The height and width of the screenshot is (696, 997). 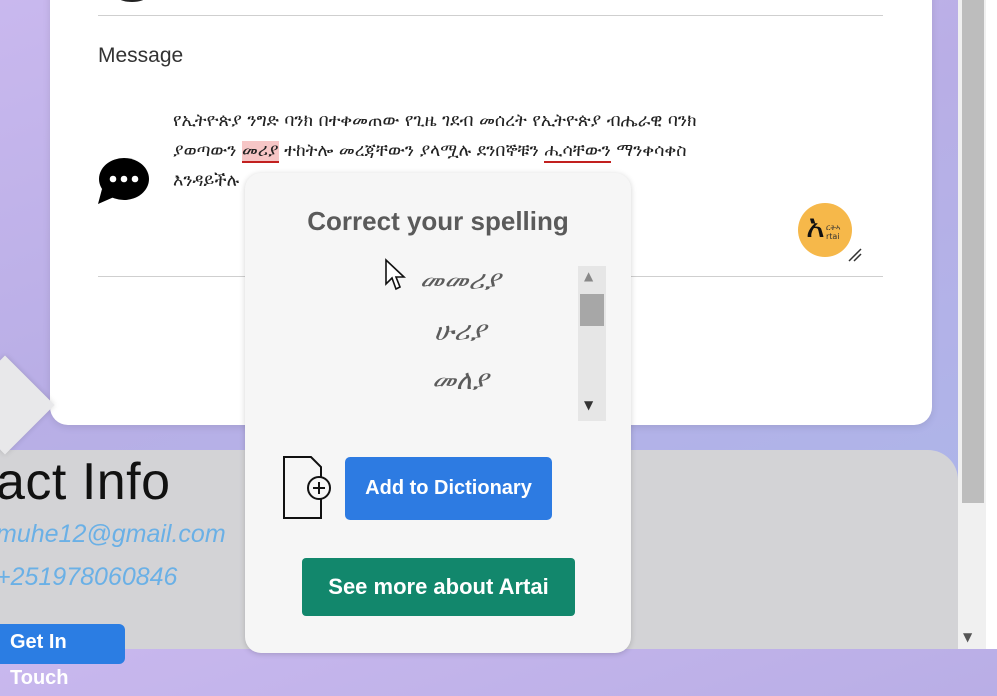 What do you see at coordinates (991, 324) in the screenshot?
I see `window-edge` at bounding box center [991, 324].